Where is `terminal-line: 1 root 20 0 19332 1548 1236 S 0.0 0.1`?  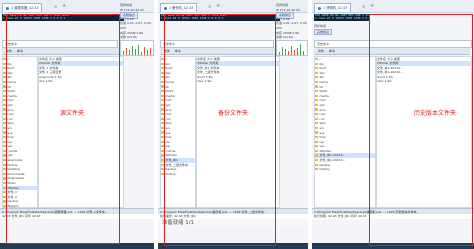 terminal-line: 1 root 20 0 19332 1548 1236 S 0.0 0.1 is located at coordinates (342, 18).